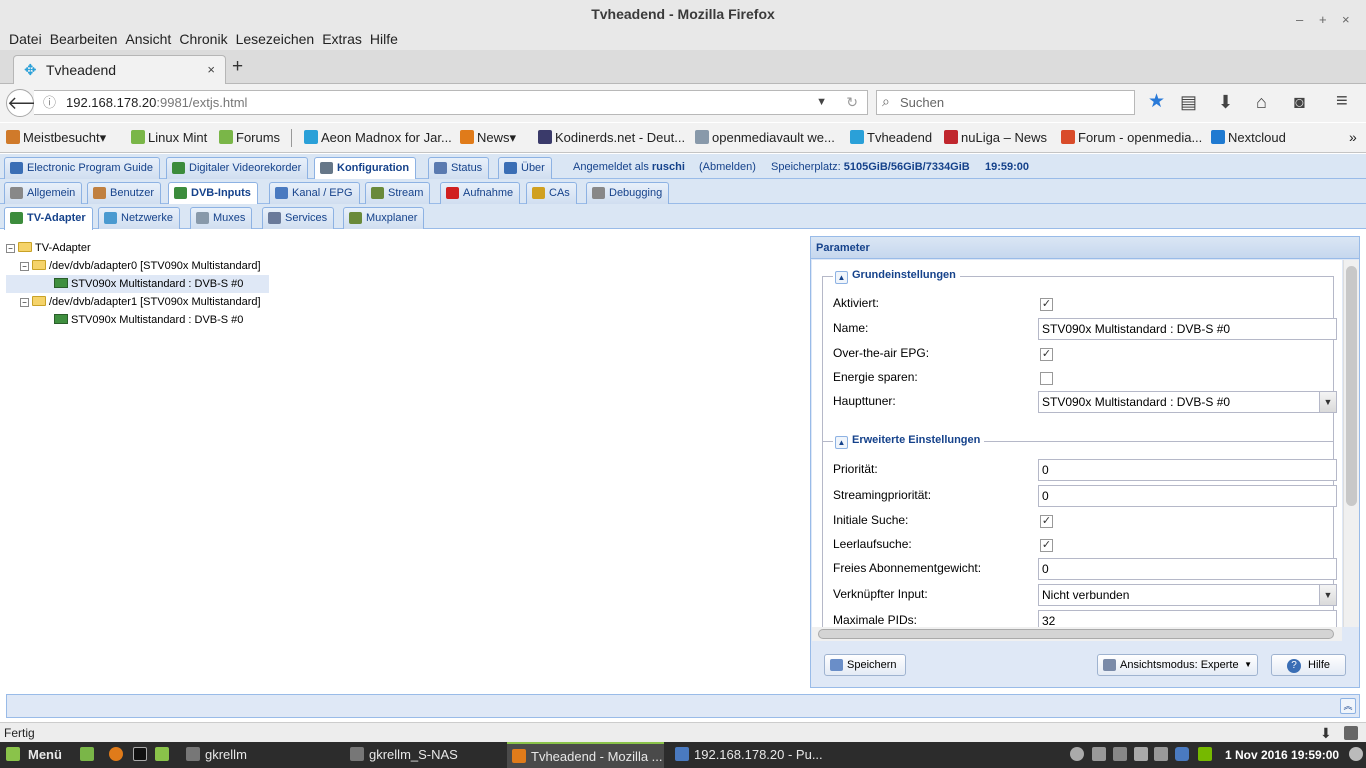 This screenshot has height=768, width=1366. What do you see at coordinates (727, 167) in the screenshot?
I see `logout-link: (Abmelden)` at bounding box center [727, 167].